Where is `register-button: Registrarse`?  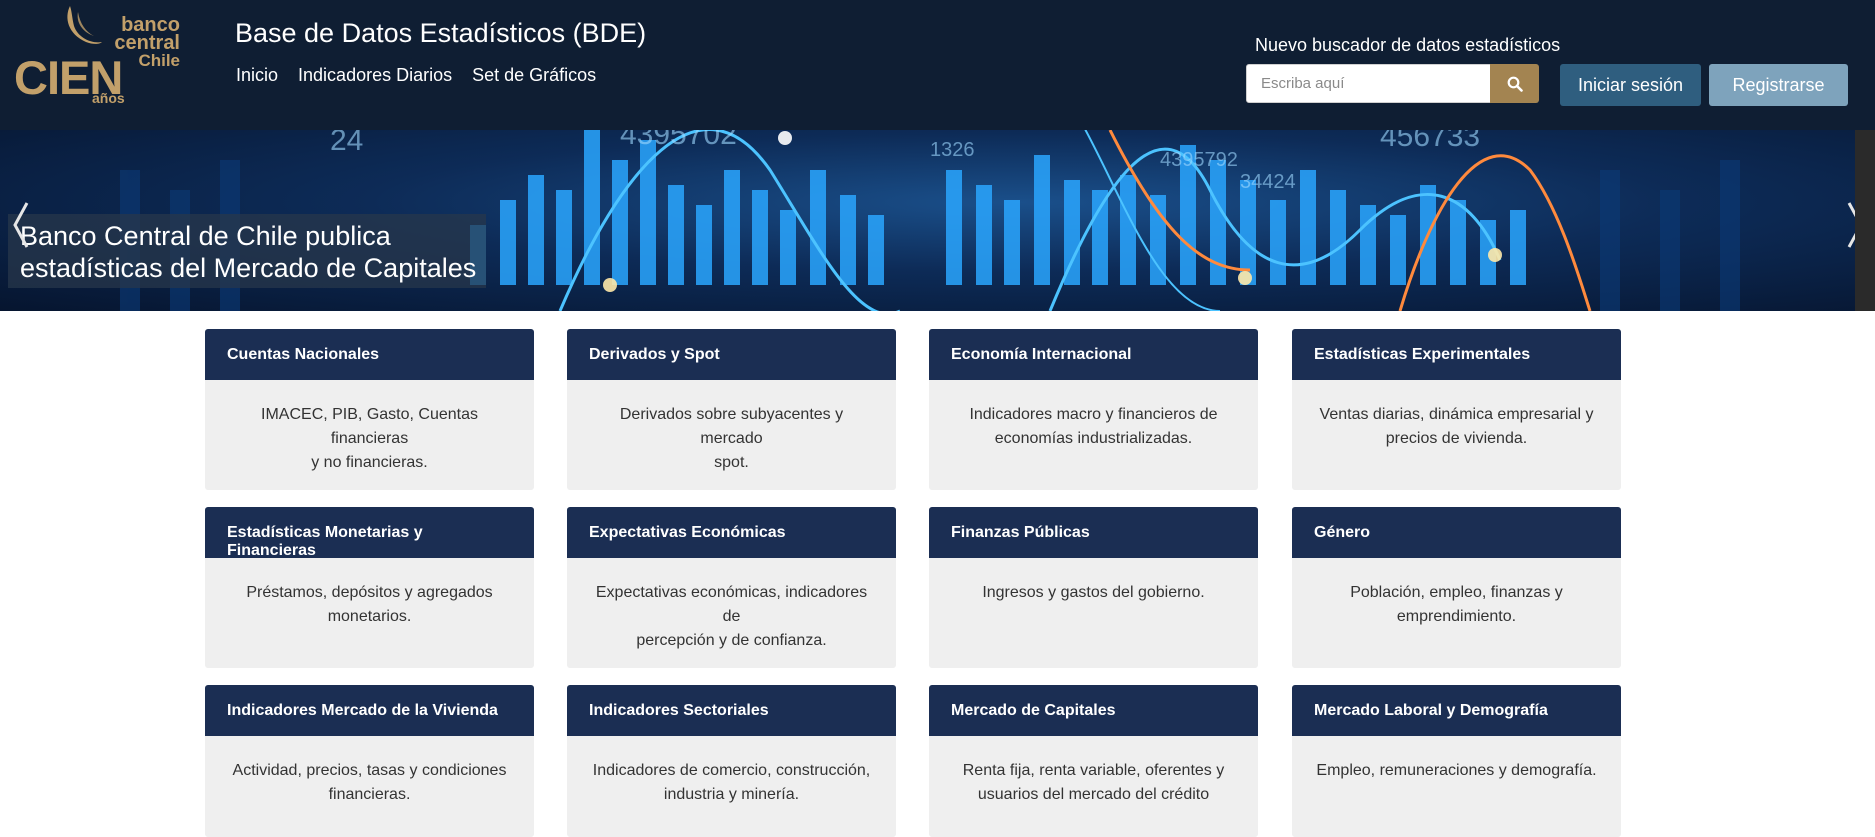 register-button: Registrarse is located at coordinates (1778, 85).